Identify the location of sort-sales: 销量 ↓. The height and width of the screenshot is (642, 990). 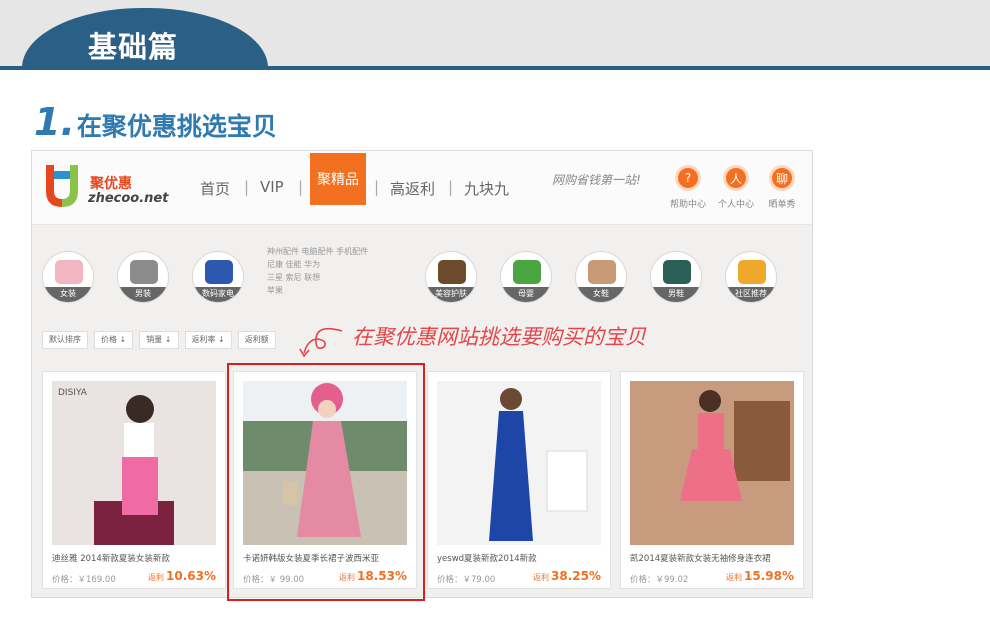
(159, 340).